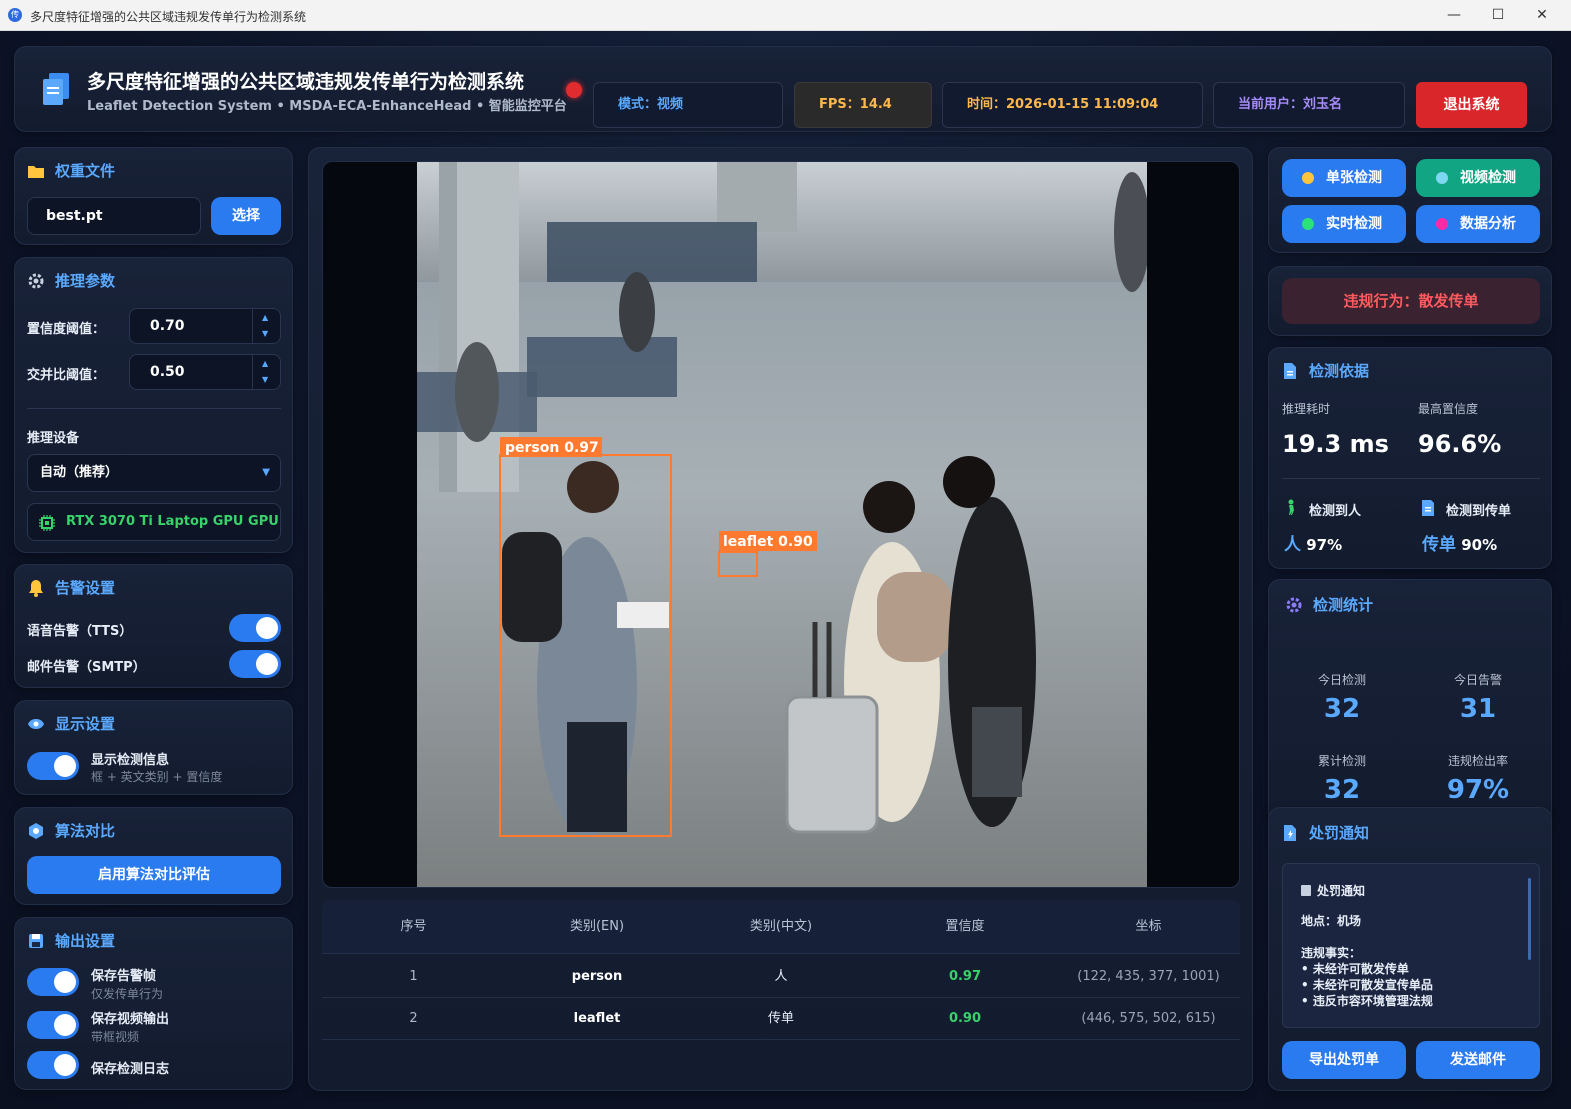 This screenshot has width=1571, height=1109. I want to click on device-value: 自动（推荐）, so click(79, 472).